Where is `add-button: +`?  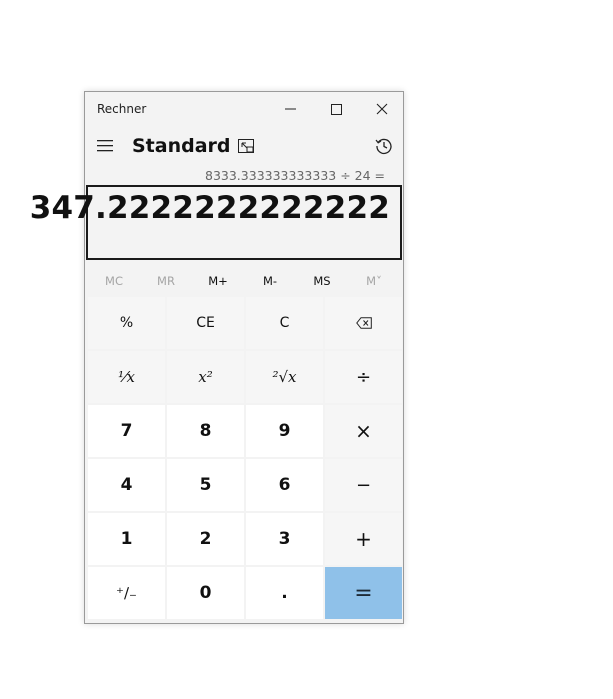
add-button: + is located at coordinates (363, 539).